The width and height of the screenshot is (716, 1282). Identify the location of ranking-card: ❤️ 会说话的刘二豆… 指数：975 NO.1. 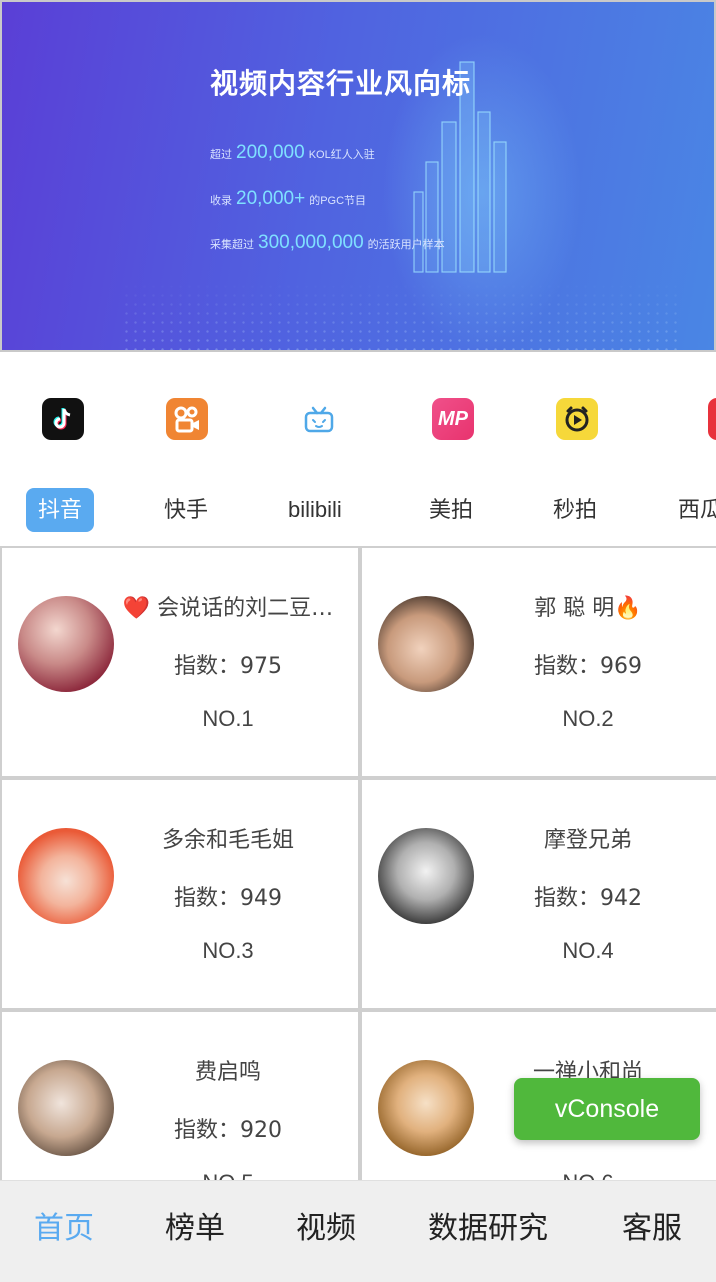
(180, 662).